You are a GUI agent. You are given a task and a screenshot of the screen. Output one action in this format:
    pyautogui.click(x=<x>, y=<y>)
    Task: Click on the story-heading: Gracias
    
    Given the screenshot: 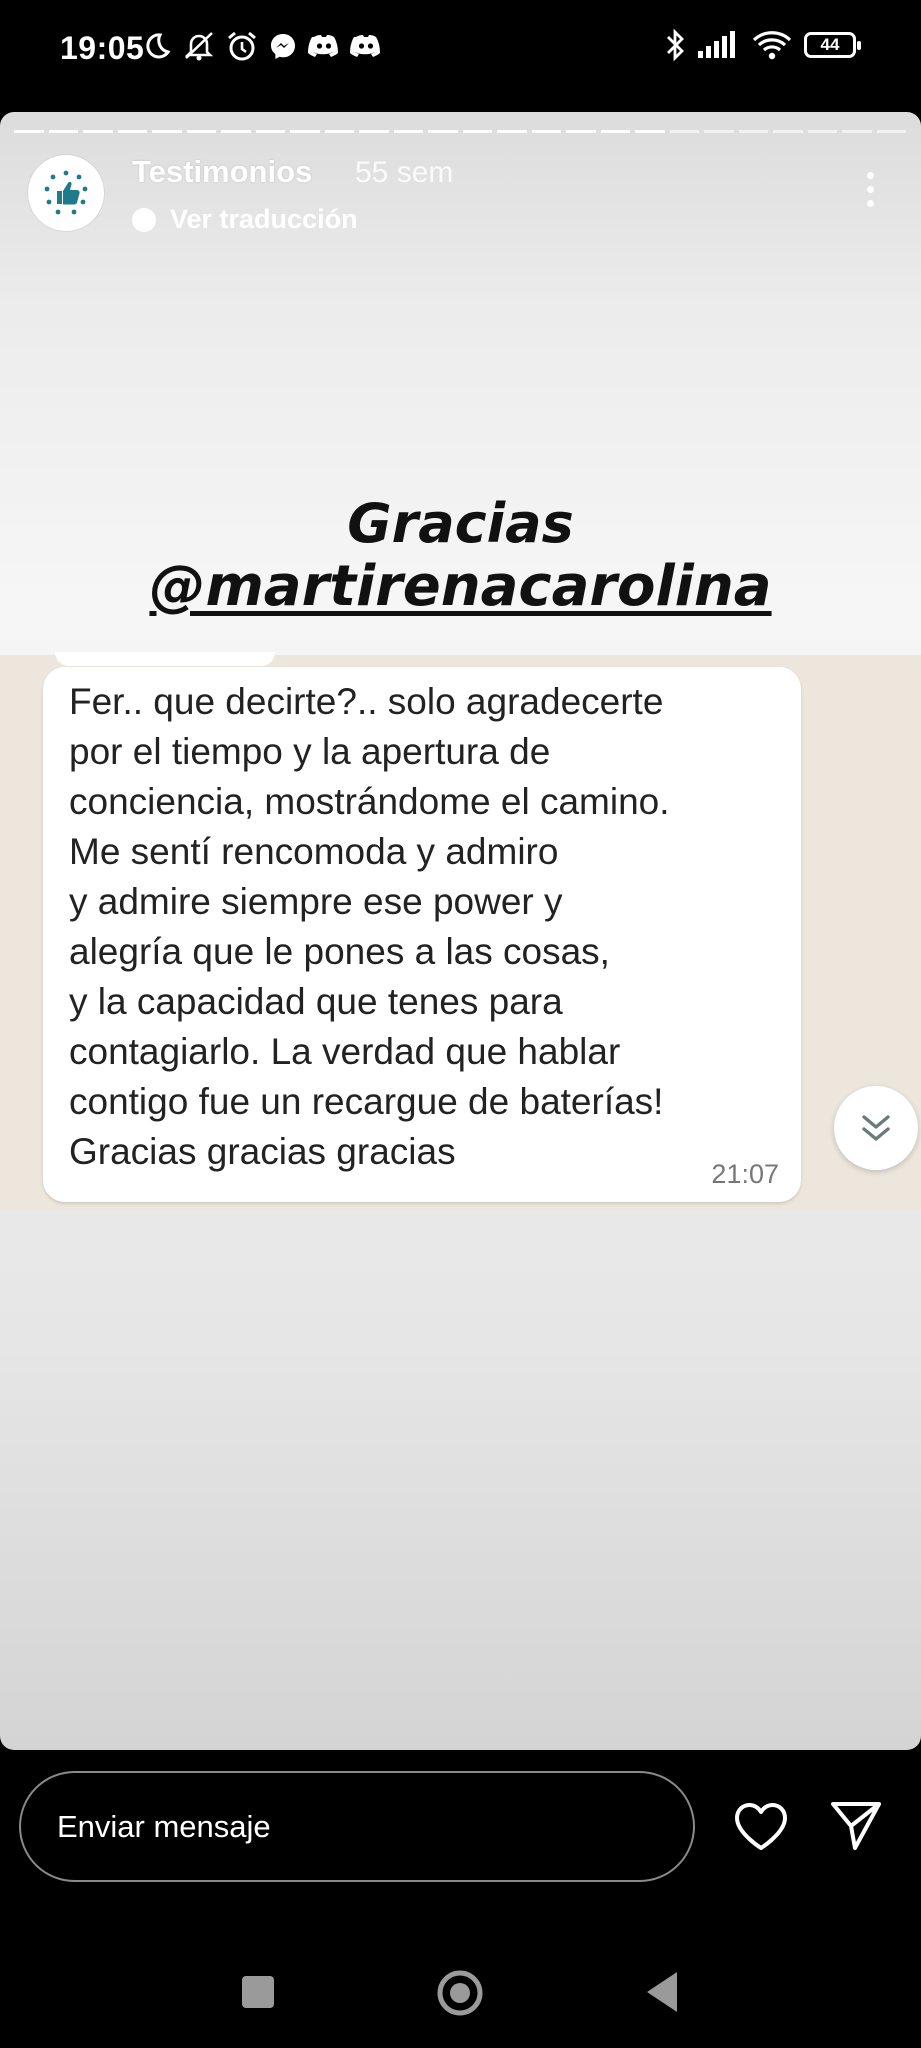 What is the action you would take?
    pyautogui.click(x=460, y=523)
    